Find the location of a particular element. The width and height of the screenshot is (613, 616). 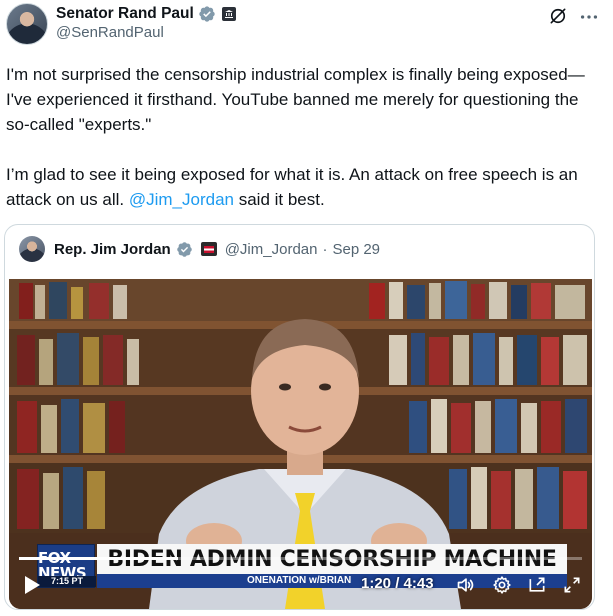

quoted-author-name: Rep. Jim Jordan is located at coordinates (112, 249).